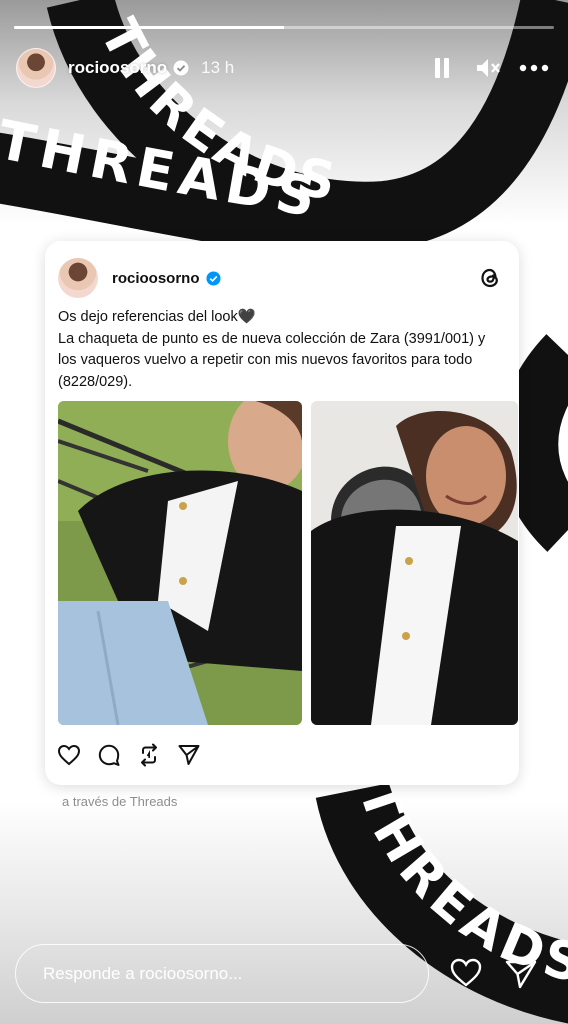  I want to click on post-avatar, so click(78, 278).